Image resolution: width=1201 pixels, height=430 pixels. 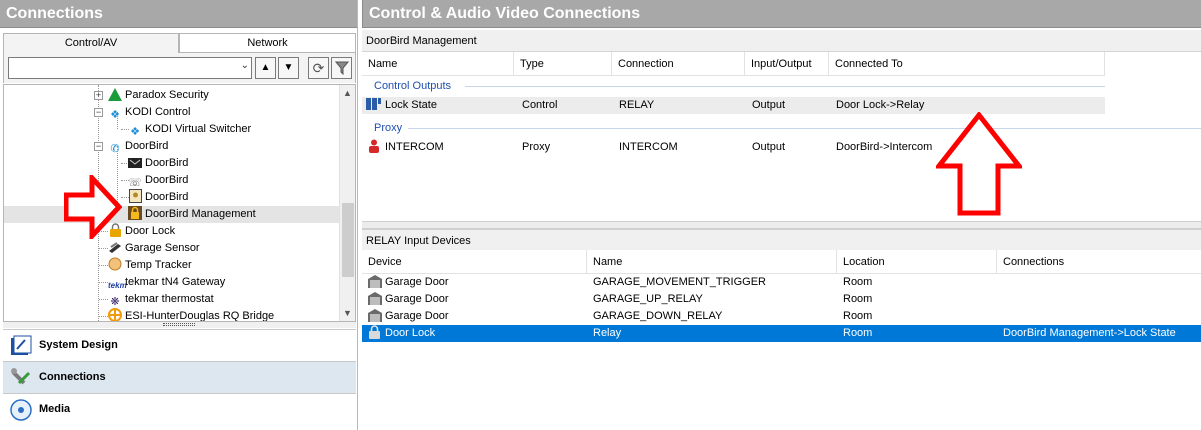 What do you see at coordinates (72, 377) in the screenshot?
I see `nav-label: Connections` at bounding box center [72, 377].